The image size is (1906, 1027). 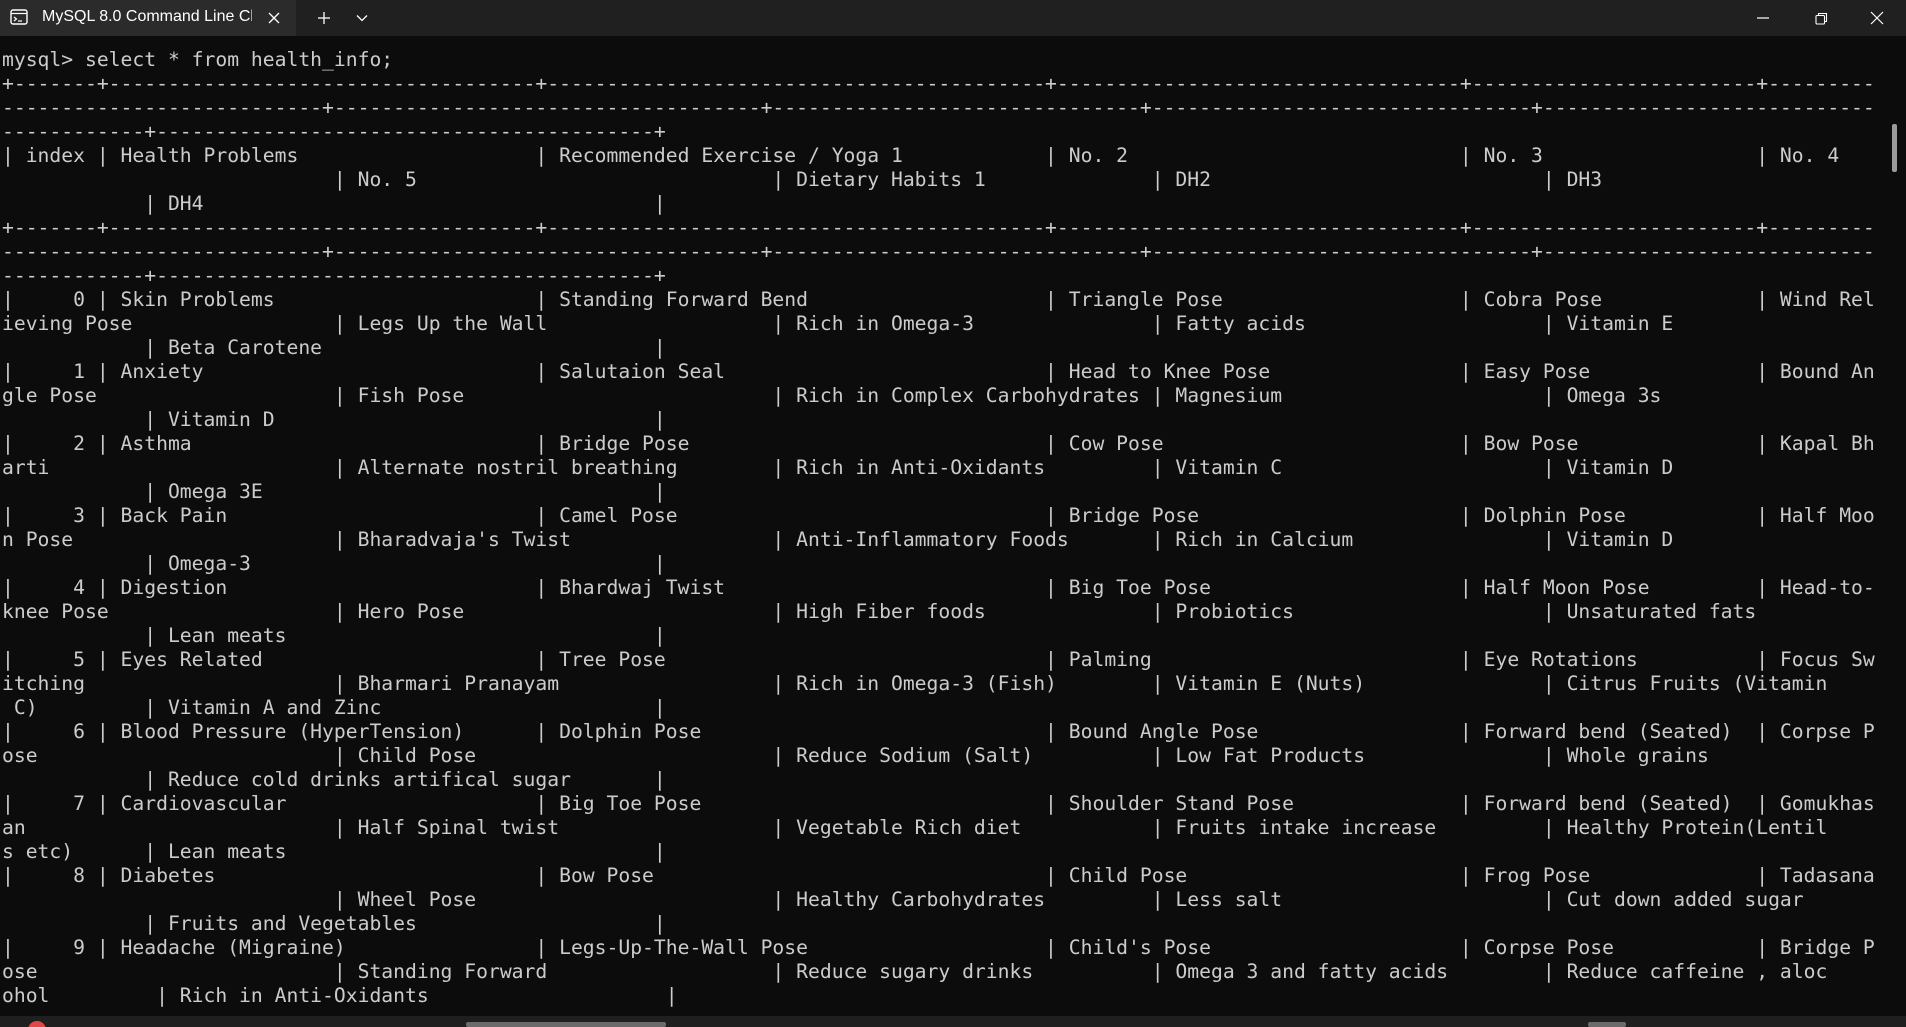 I want to click on chevron-down-icon, so click(x=362, y=18).